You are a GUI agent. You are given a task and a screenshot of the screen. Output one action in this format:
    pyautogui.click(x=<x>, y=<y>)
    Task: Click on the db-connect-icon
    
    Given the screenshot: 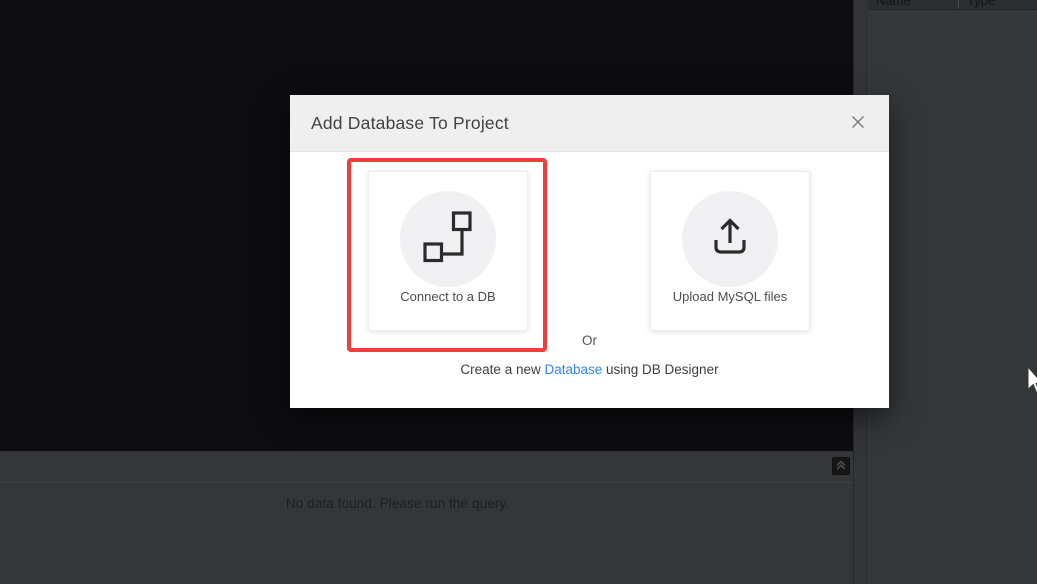 What is the action you would take?
    pyautogui.click(x=448, y=239)
    